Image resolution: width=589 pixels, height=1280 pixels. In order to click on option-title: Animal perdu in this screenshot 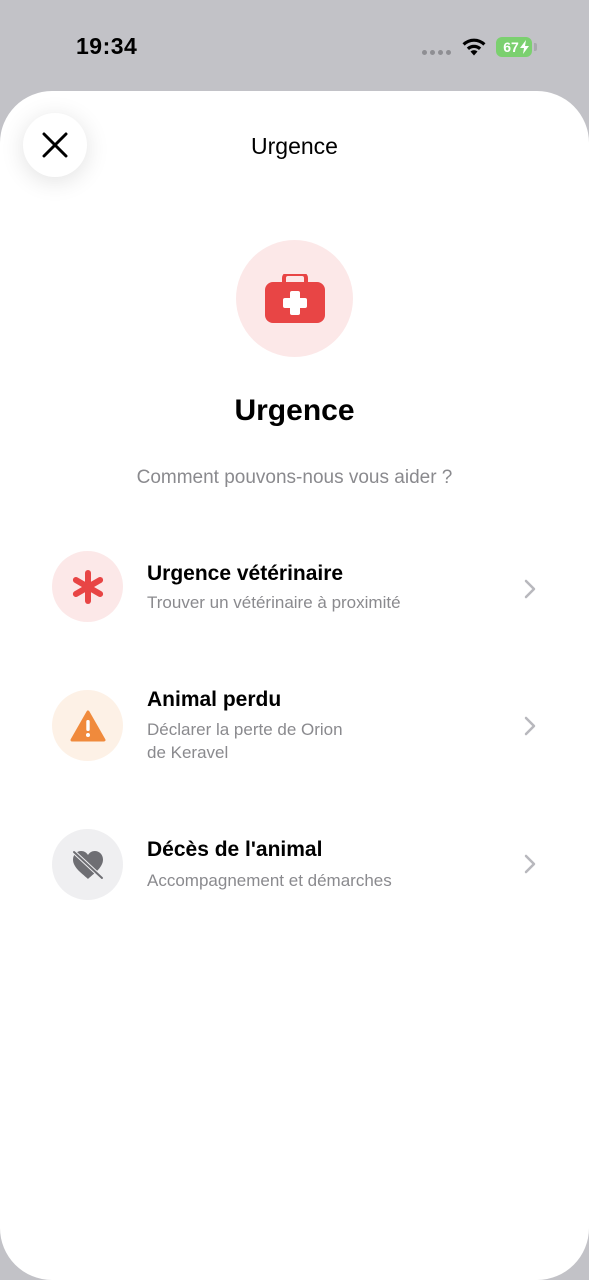, I will do `click(214, 699)`.